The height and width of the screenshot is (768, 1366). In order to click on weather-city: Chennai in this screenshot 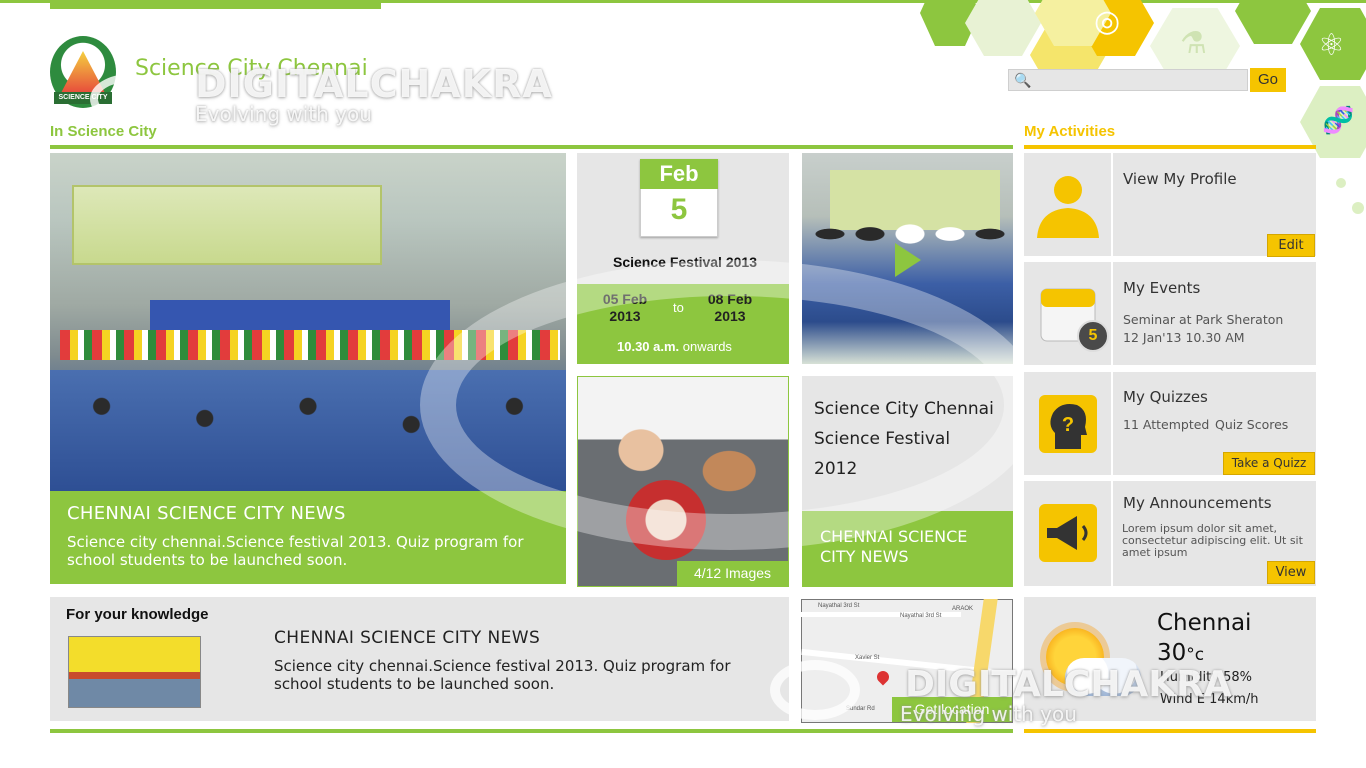, I will do `click(1204, 623)`.